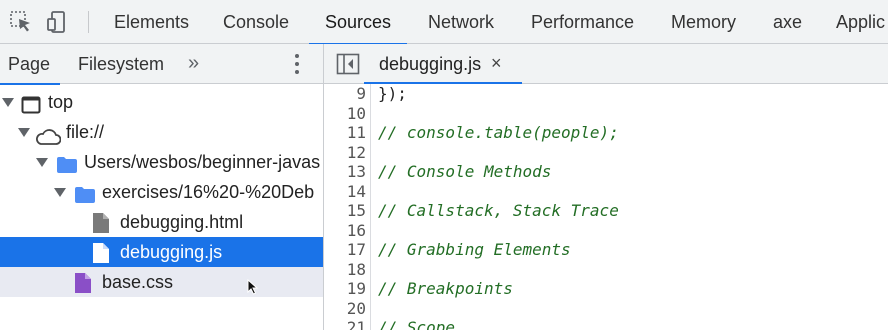 The width and height of the screenshot is (888, 330). I want to click on tree-item-debugging-js: debugging.js, so click(161, 252).